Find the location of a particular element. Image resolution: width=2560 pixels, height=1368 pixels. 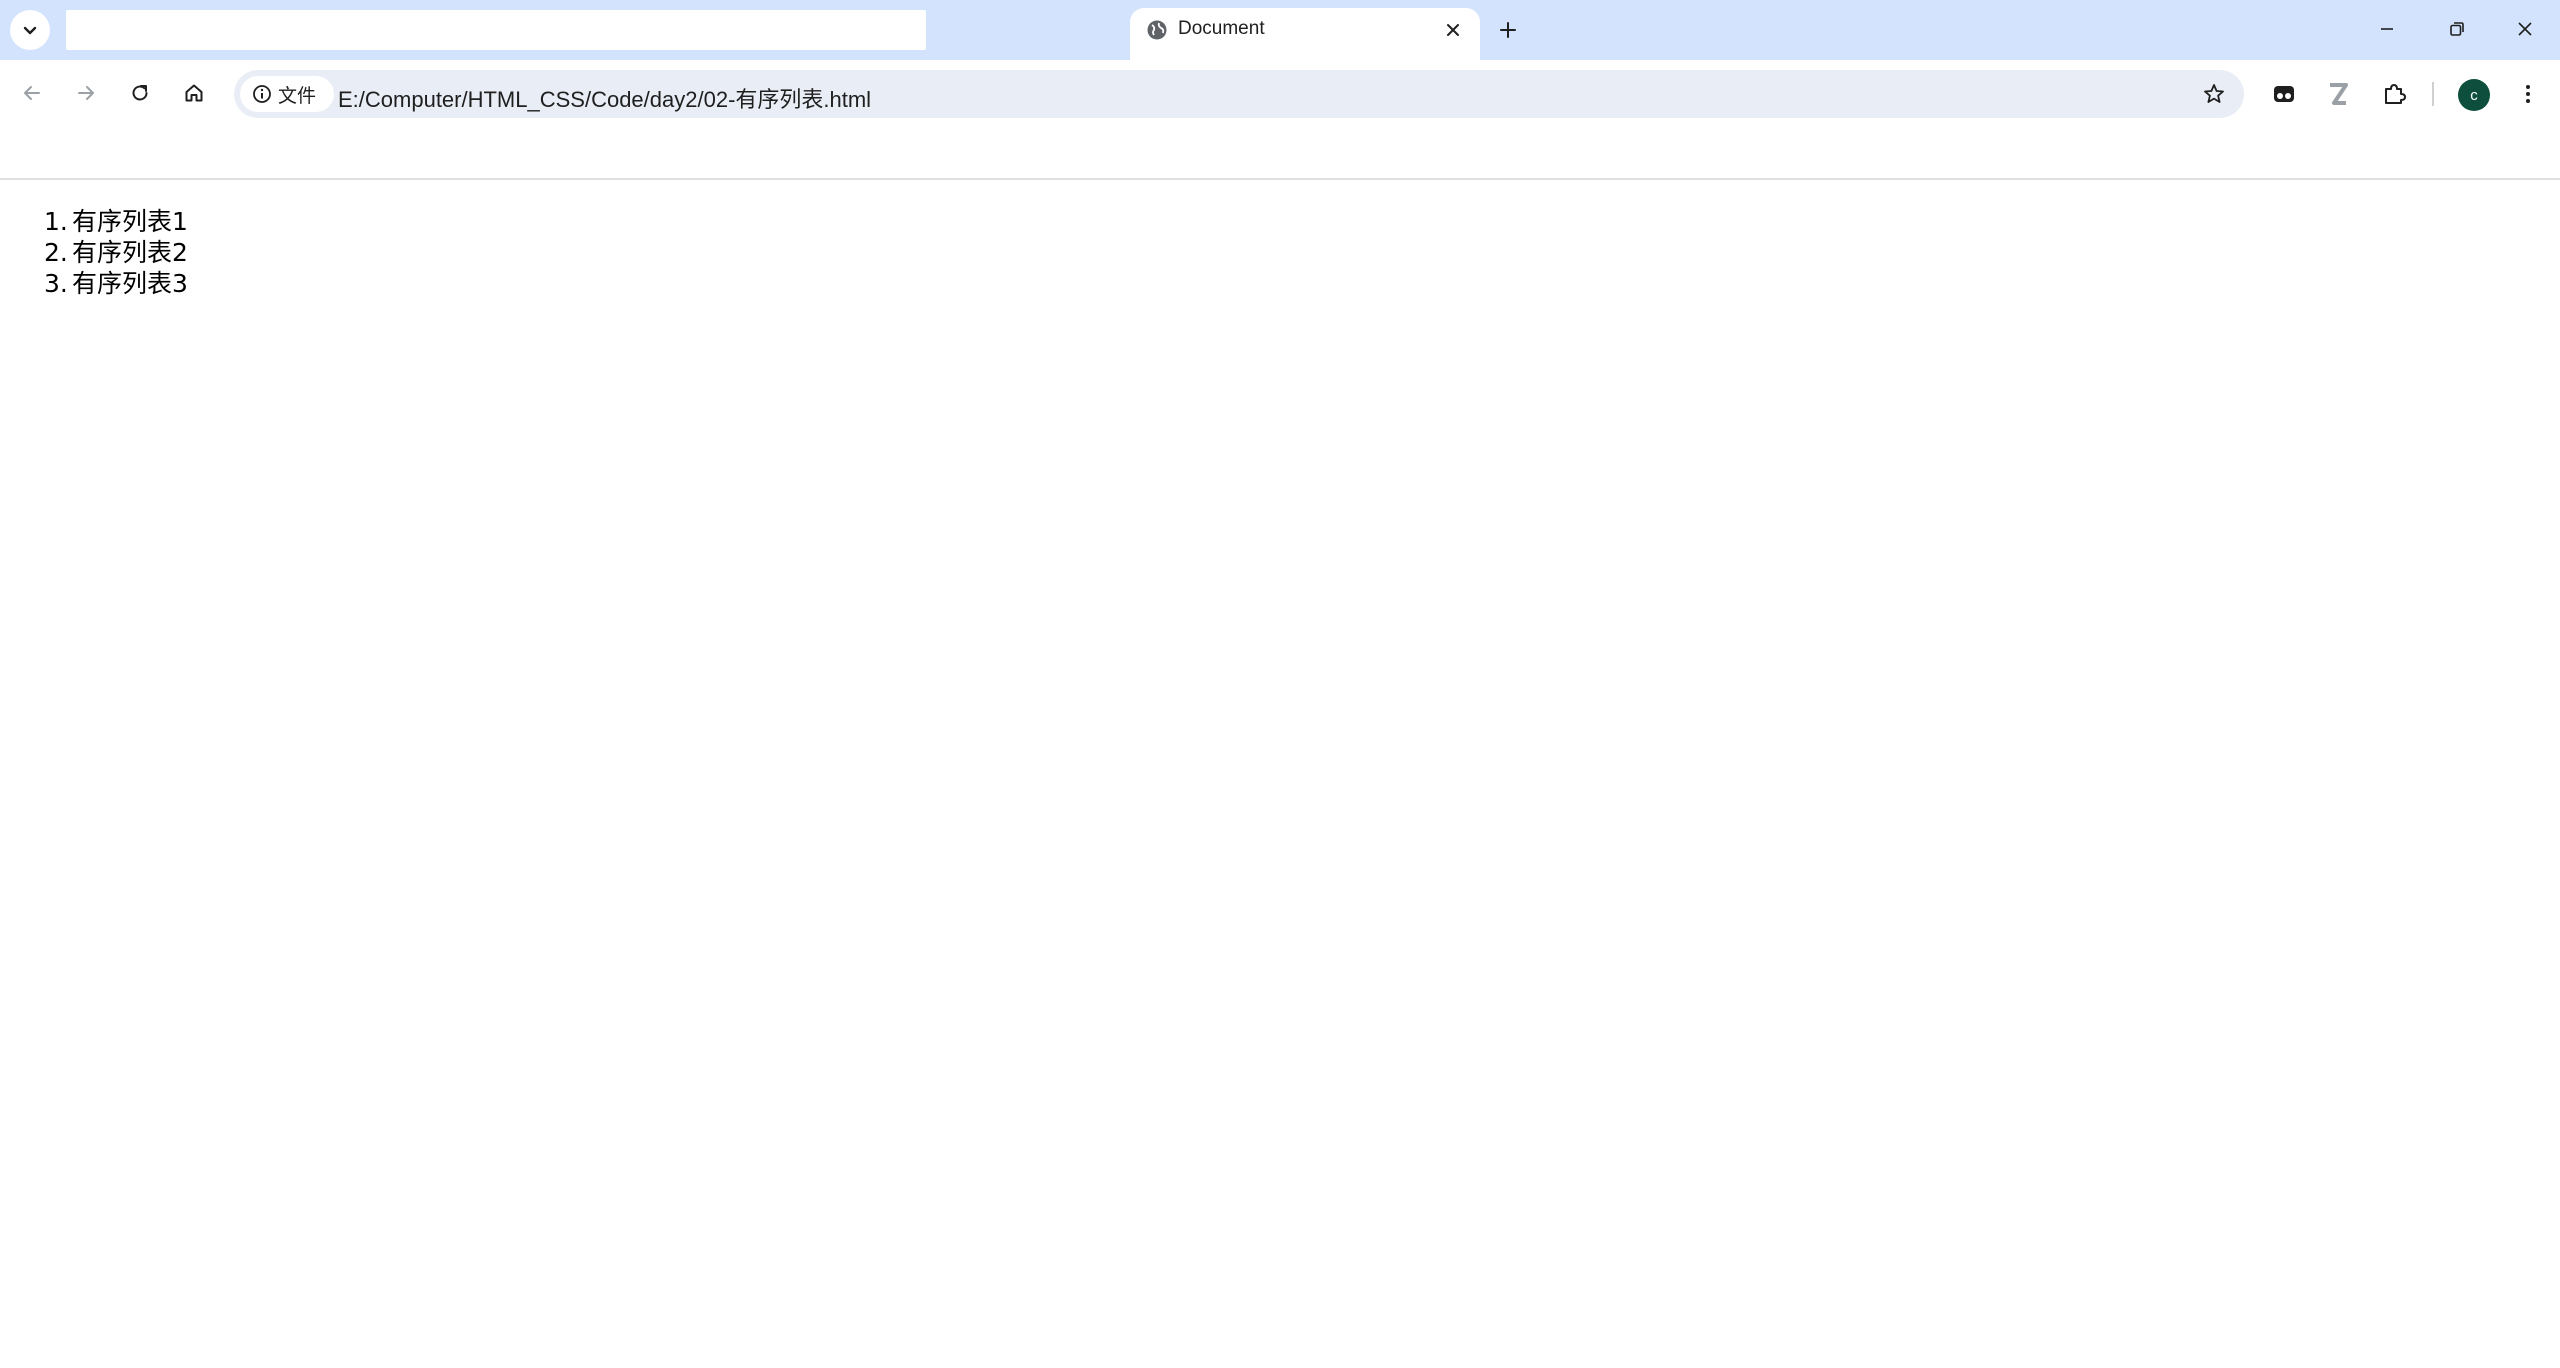

reload-button is located at coordinates (140, 93).